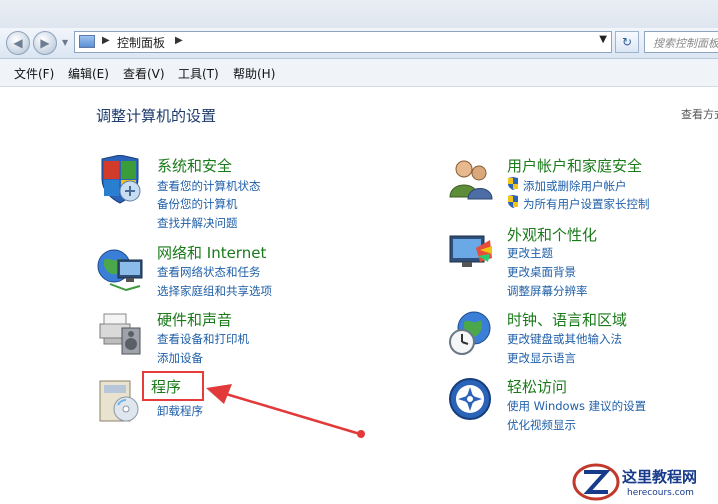 The image size is (718, 504). I want to click on watermark-logo-icon, so click(596, 482).